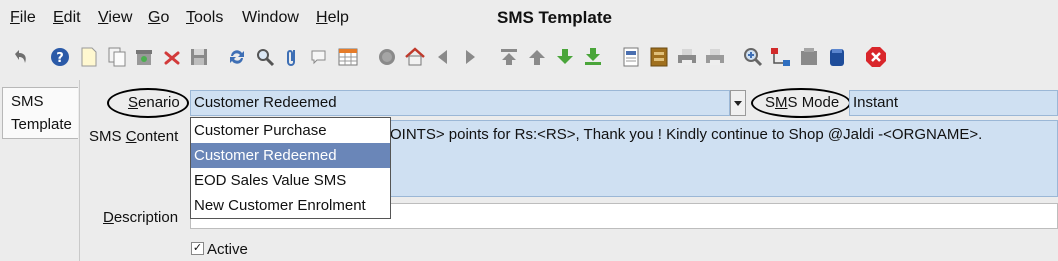  I want to click on menu-edit: Edit, so click(67, 18).